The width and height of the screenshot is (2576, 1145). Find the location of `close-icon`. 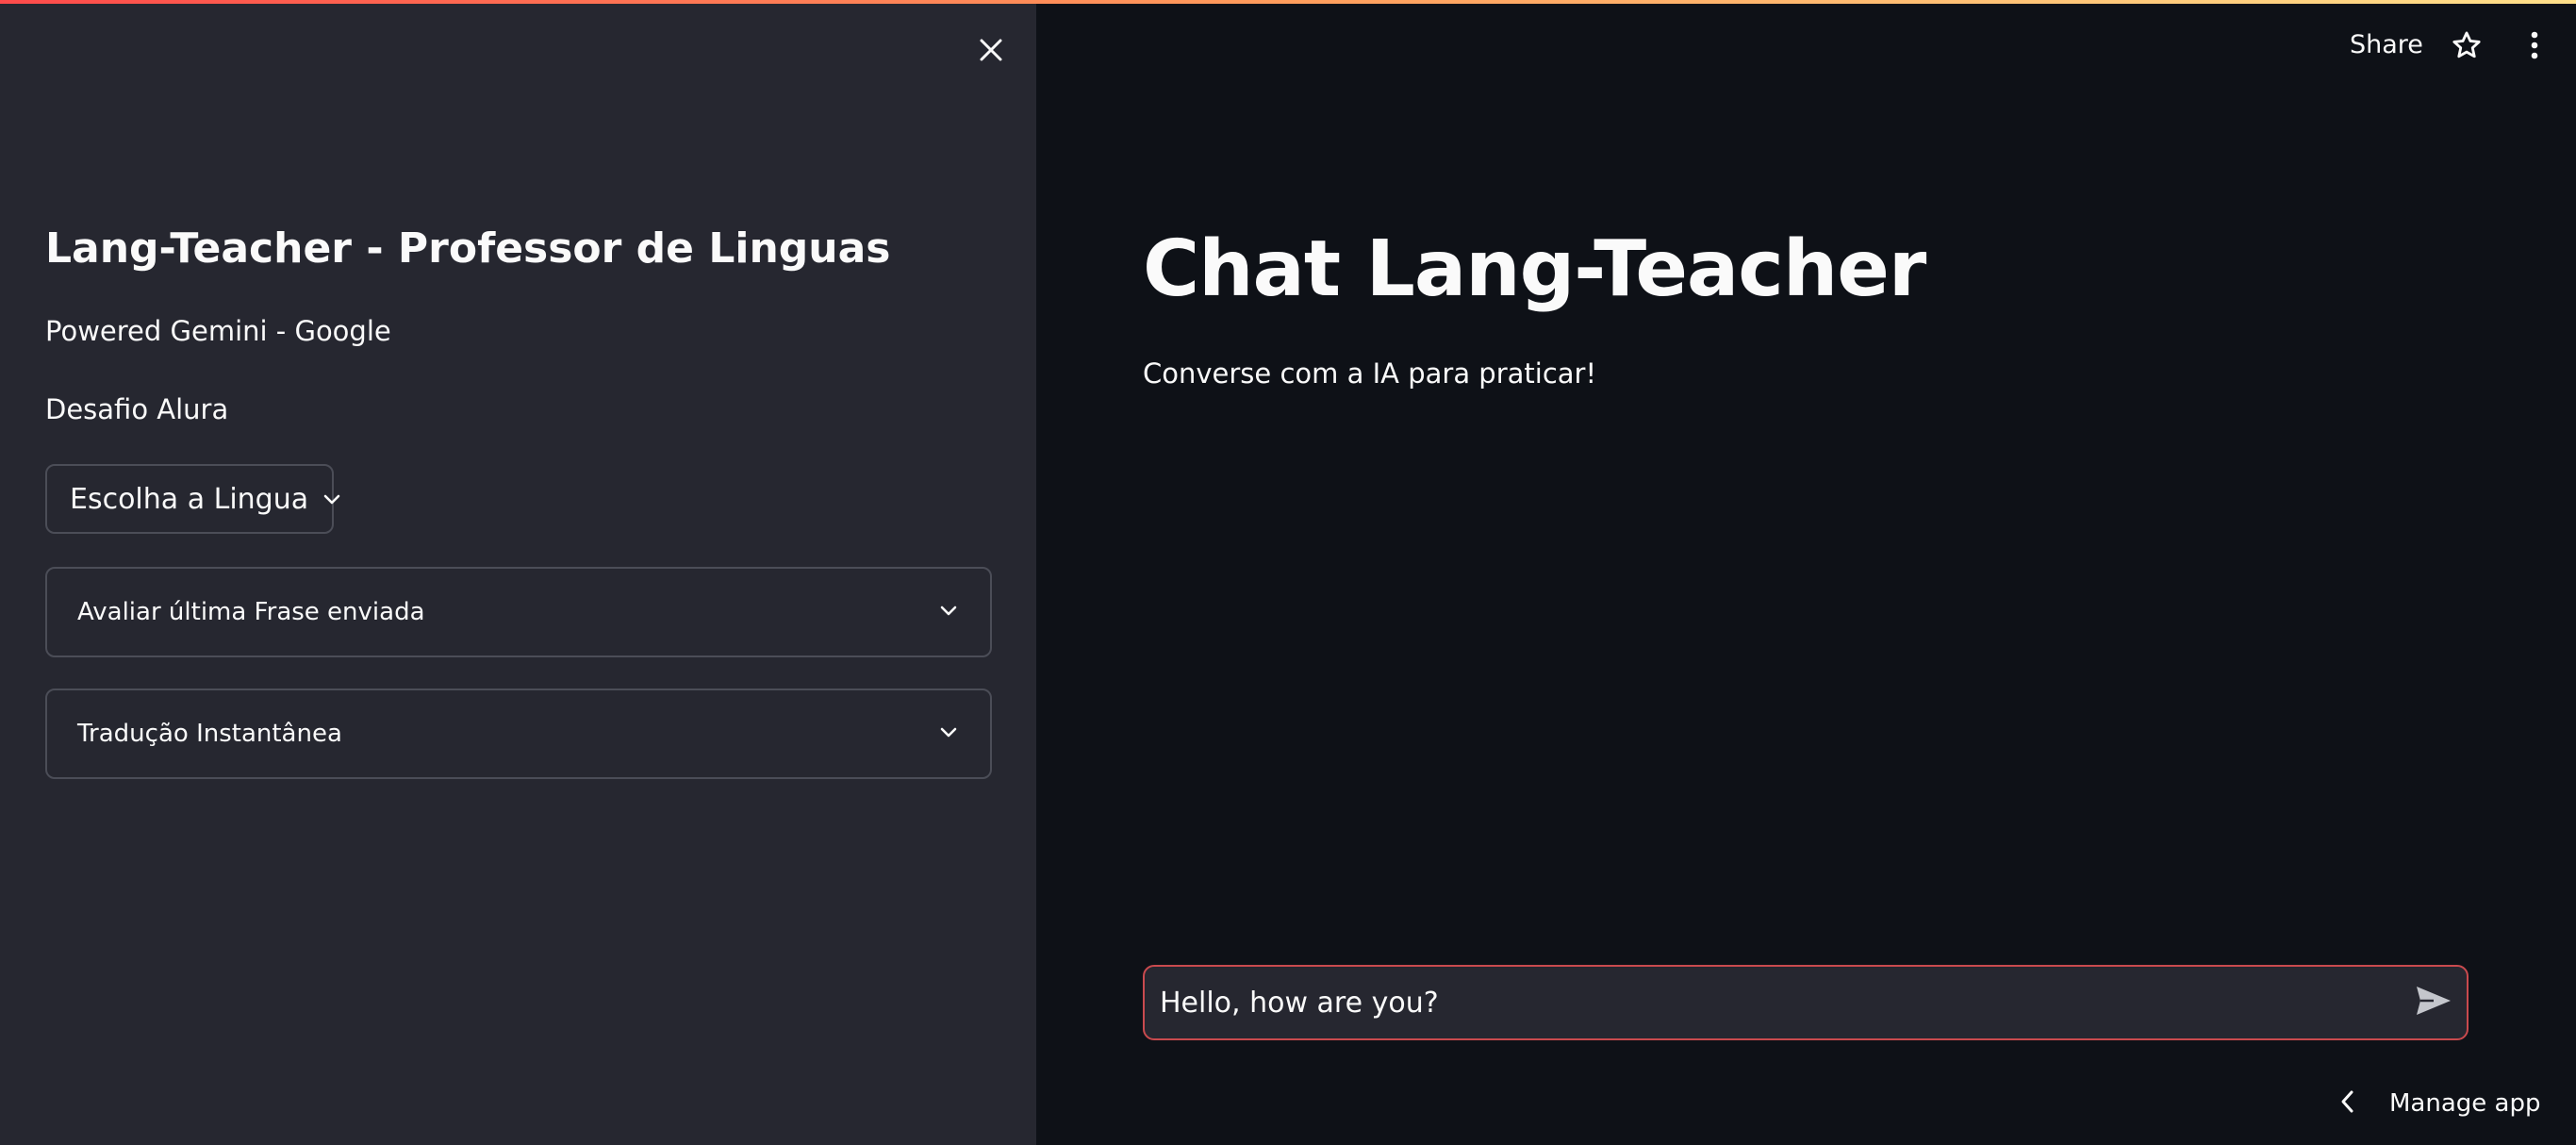

close-icon is located at coordinates (991, 52).